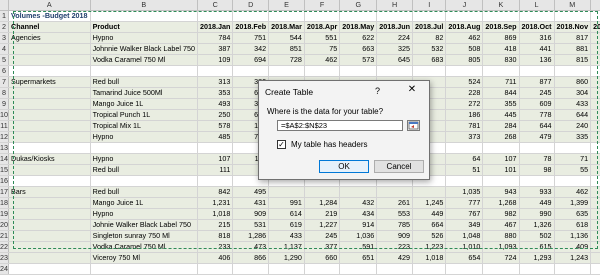 This screenshot has width=600, height=275. What do you see at coordinates (4, 93) in the screenshot?
I see `row-header: 8` at bounding box center [4, 93].